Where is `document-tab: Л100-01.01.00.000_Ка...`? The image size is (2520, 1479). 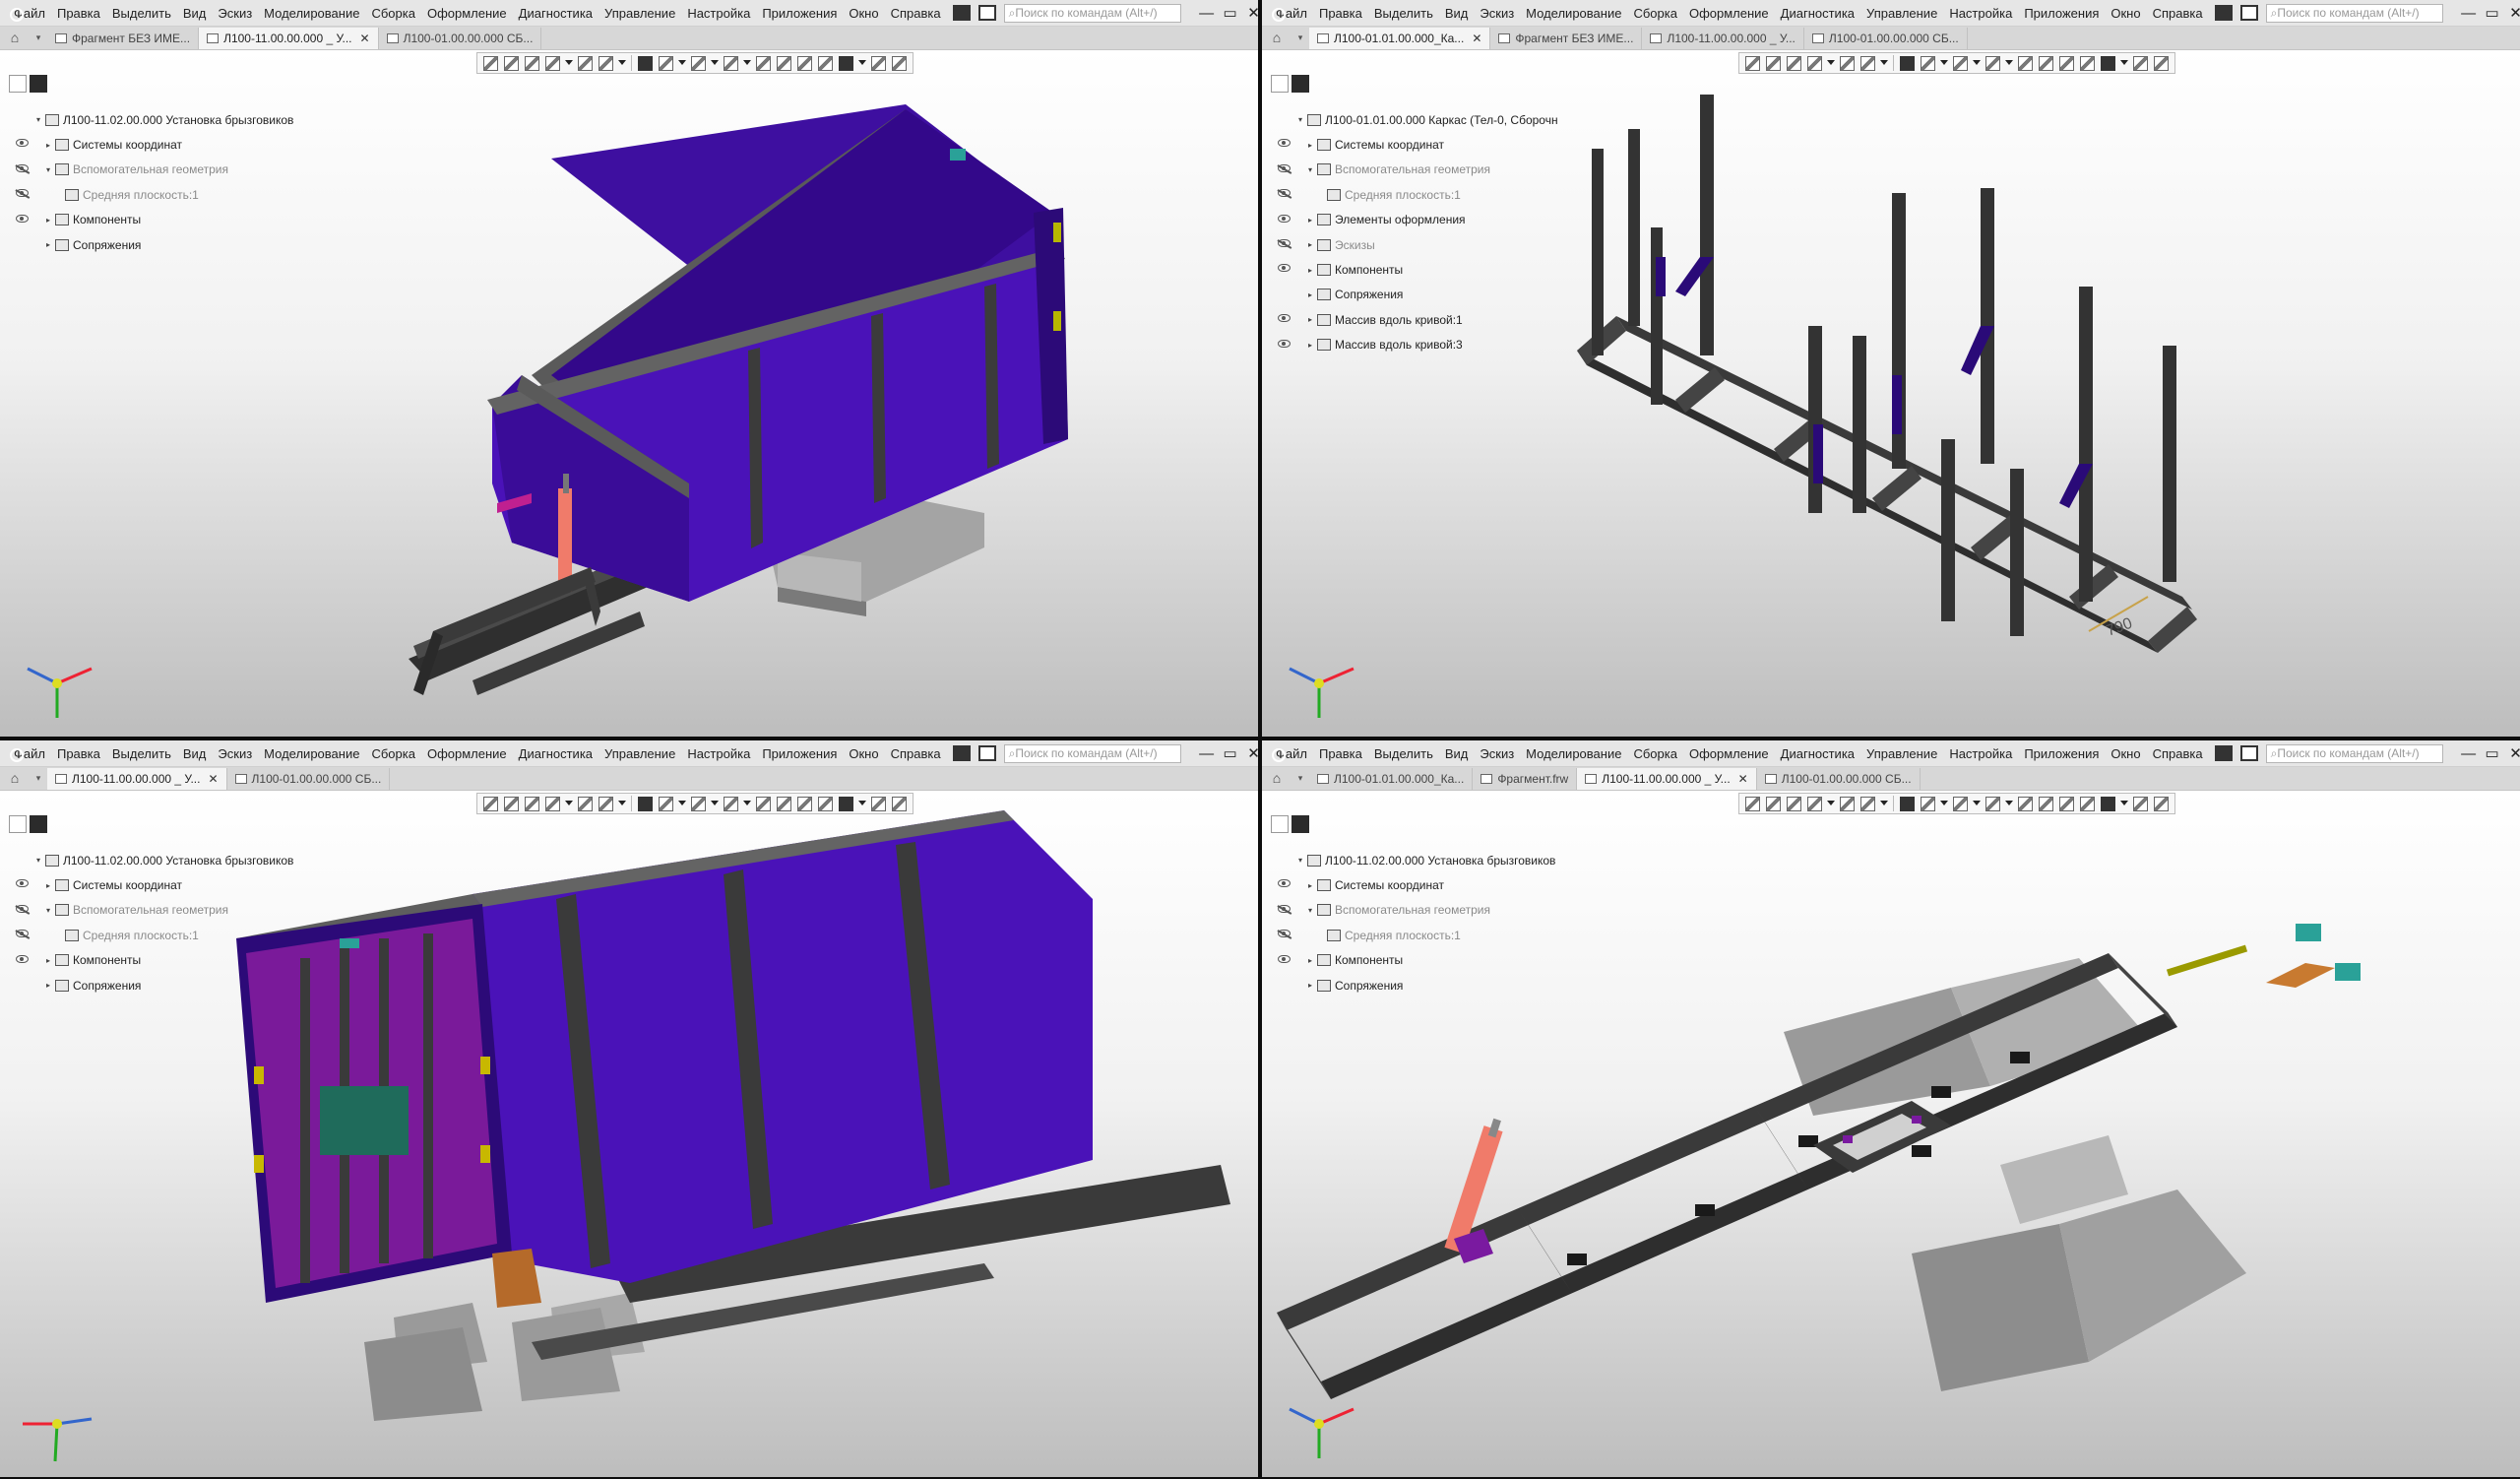 document-tab: Л100-01.01.00.000_Ка... is located at coordinates (1391, 779).